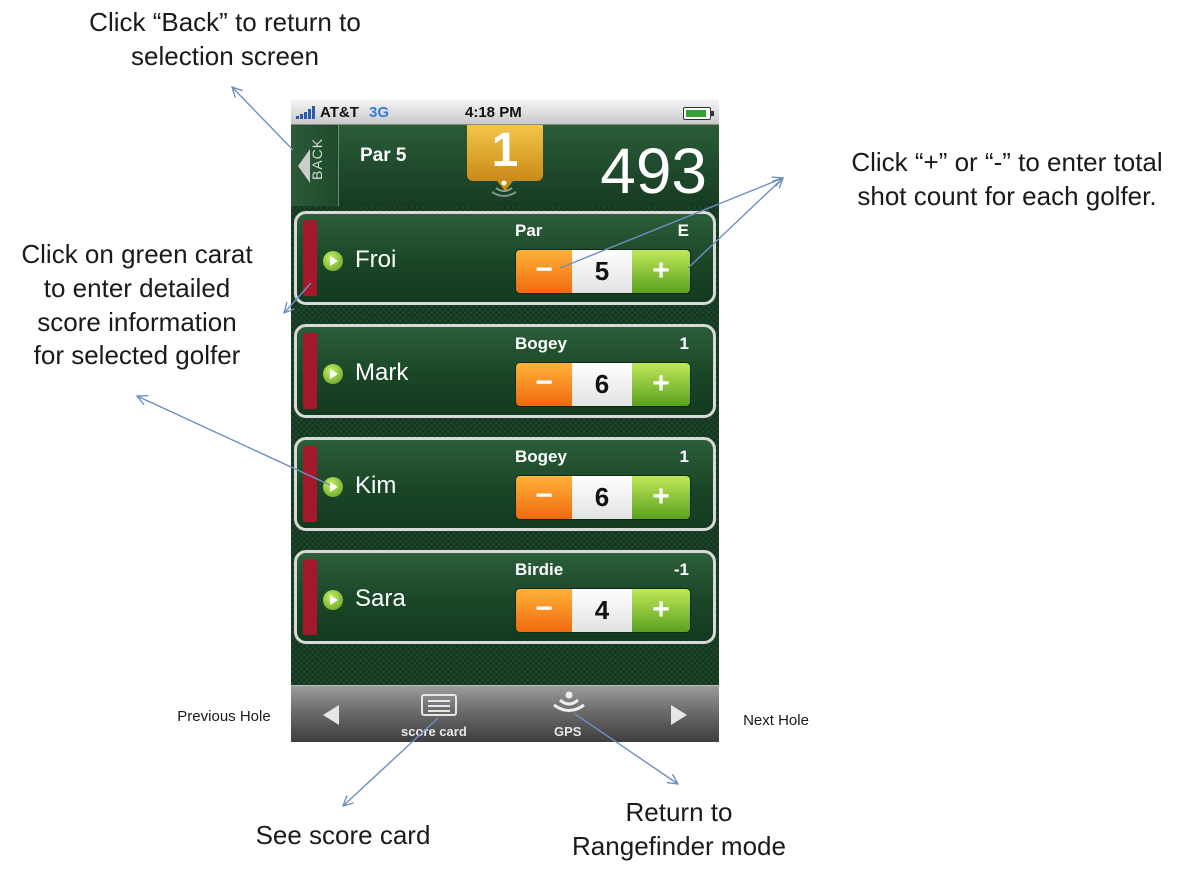 This screenshot has height=869, width=1202. I want to click on distance-readout: 493, so click(653, 171).